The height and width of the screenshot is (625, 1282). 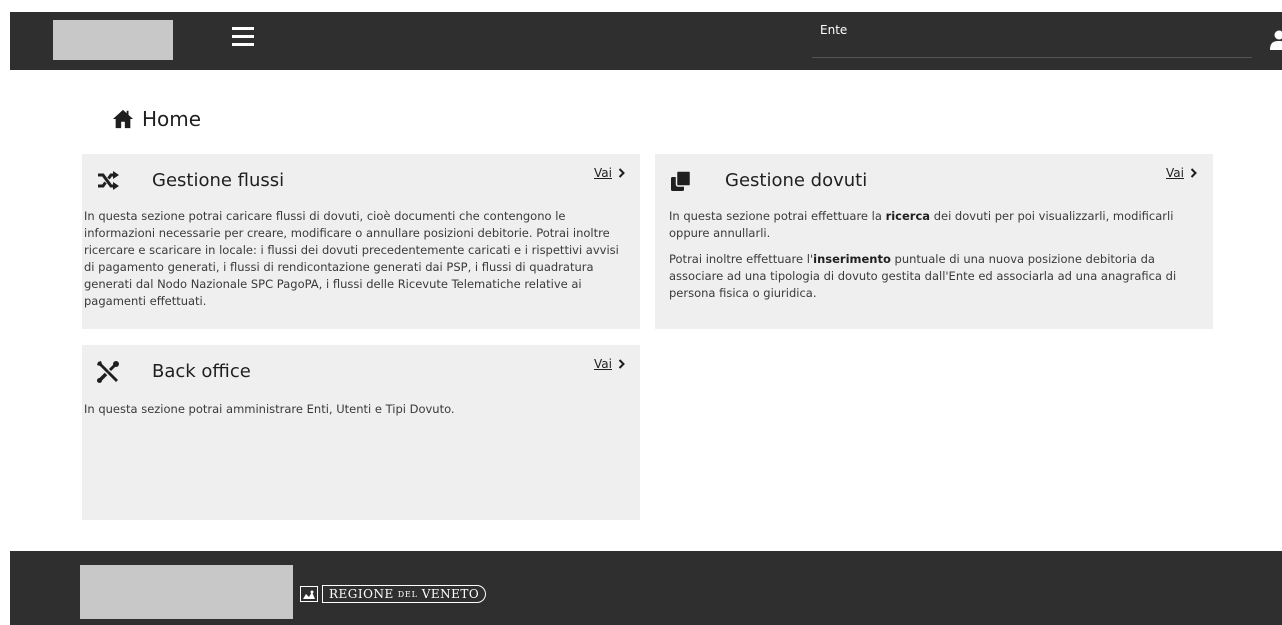 What do you see at coordinates (113, 40) in the screenshot?
I see `app-logo` at bounding box center [113, 40].